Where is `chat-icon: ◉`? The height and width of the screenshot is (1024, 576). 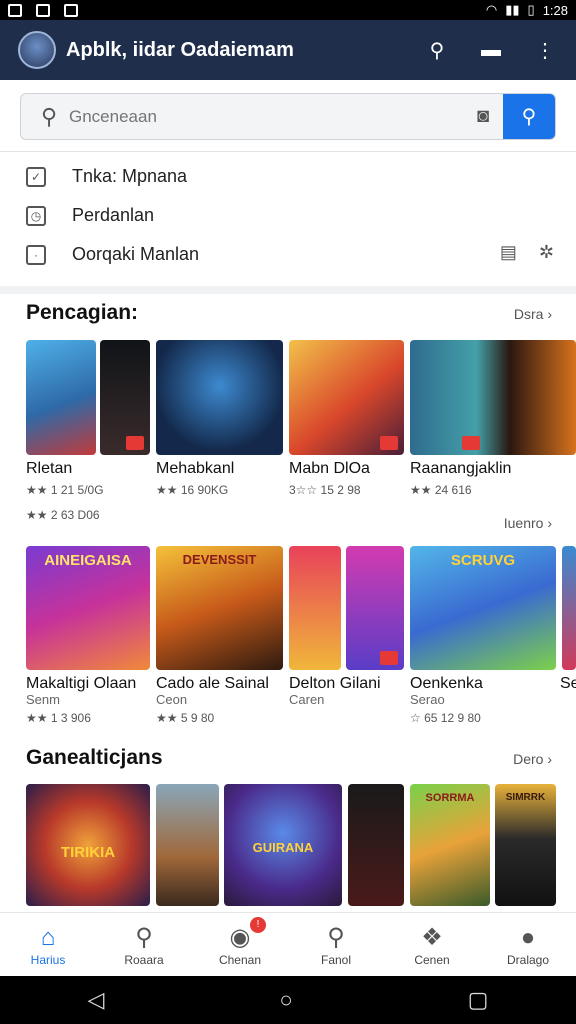 chat-icon: ◉ is located at coordinates (240, 937).